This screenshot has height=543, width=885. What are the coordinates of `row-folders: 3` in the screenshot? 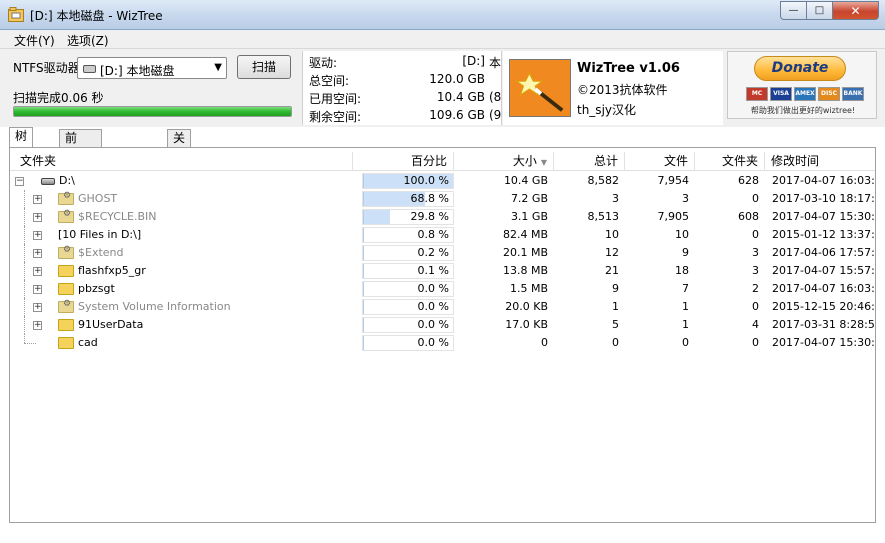 It's located at (755, 252).